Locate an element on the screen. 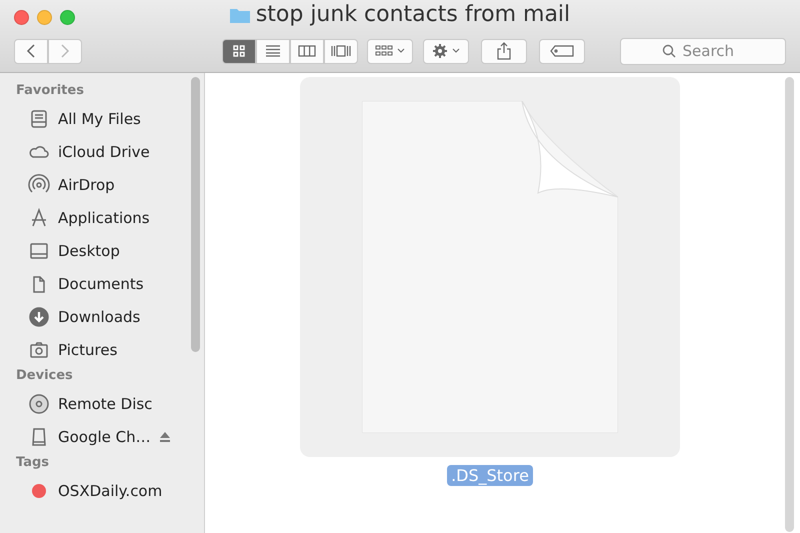 The image size is (800, 533). sidebar-item: Applications is located at coordinates (104, 217).